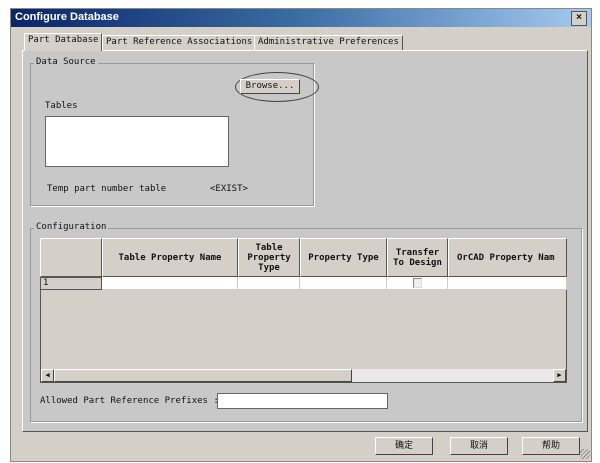 The height and width of the screenshot is (463, 600). Describe the element at coordinates (404, 446) in the screenshot. I see `ok-button: 确定` at that location.